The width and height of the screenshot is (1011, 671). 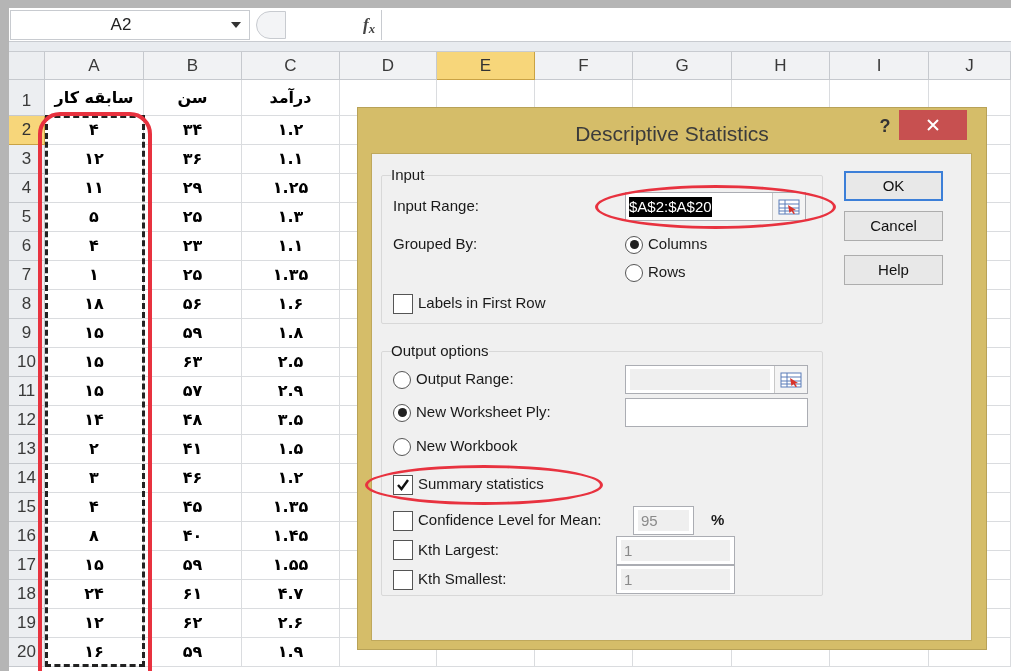 I want to click on group-title: Input, so click(x=408, y=175).